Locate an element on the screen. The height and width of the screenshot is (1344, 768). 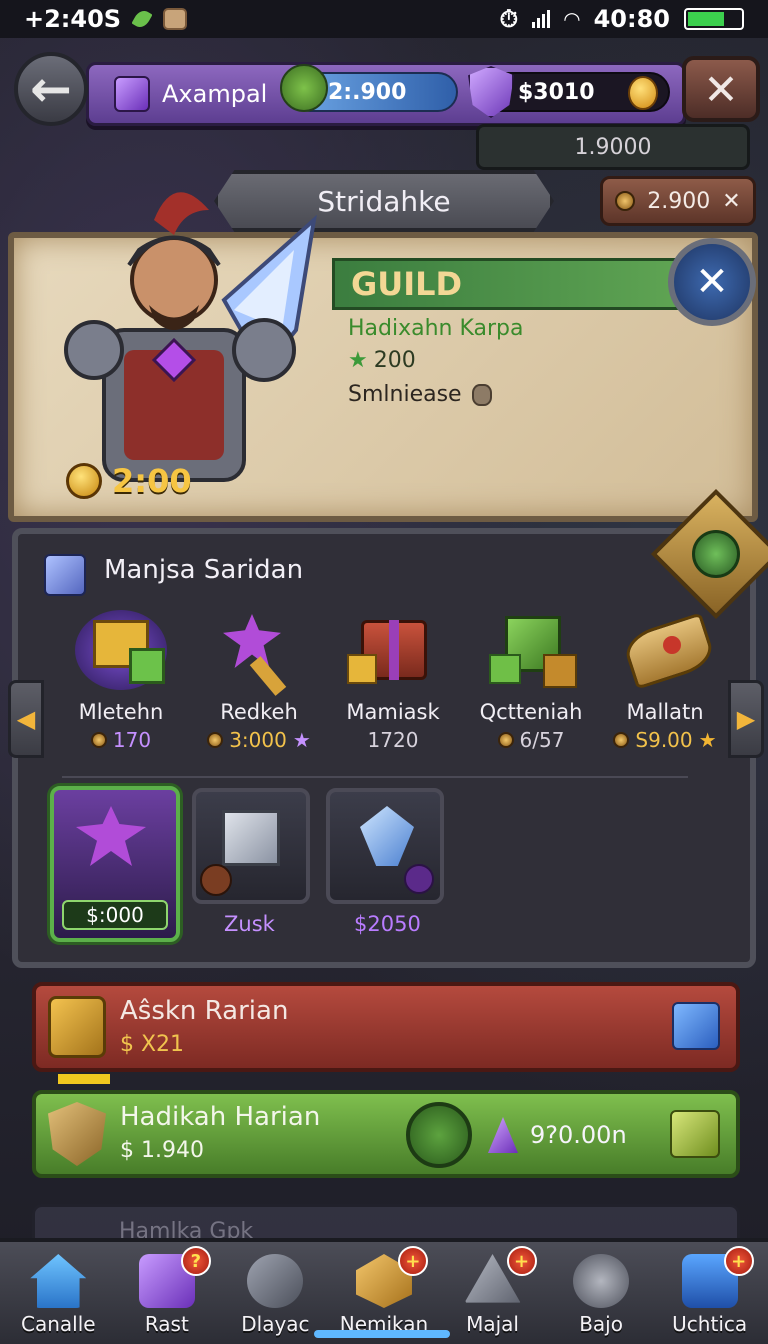
shop-item: Redkeh 3:000 ★ is located at coordinates (259, 678).